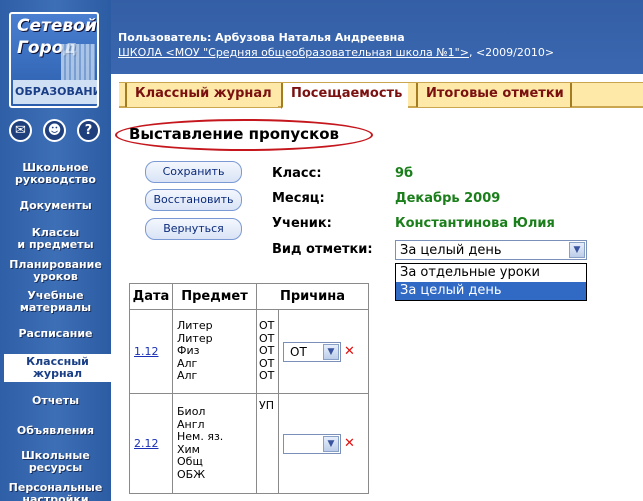 This screenshot has width=643, height=501. What do you see at coordinates (491, 291) in the screenshot?
I see `option-whole-day: За целый день` at bounding box center [491, 291].